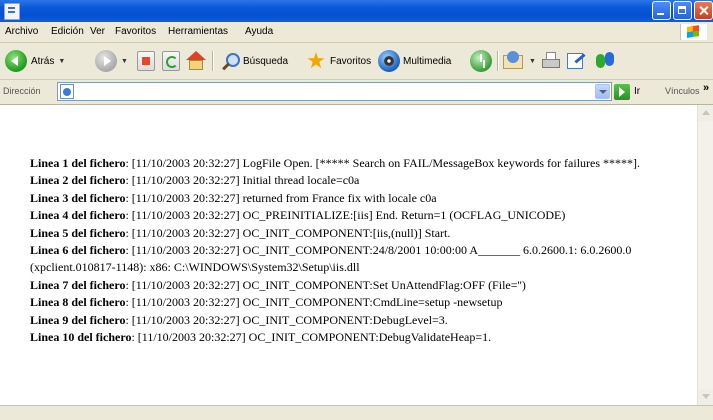 This screenshot has width=713, height=420. What do you see at coordinates (230, 61) in the screenshot?
I see `search-icon` at bounding box center [230, 61].